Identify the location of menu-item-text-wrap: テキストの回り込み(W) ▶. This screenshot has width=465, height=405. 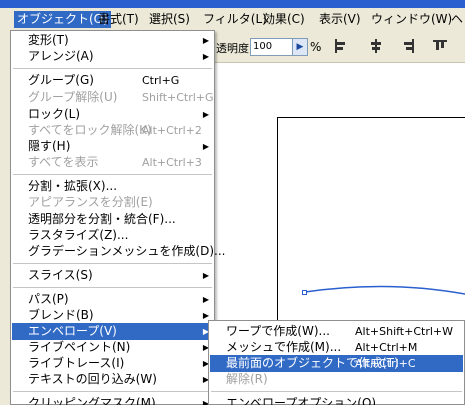
(112, 379).